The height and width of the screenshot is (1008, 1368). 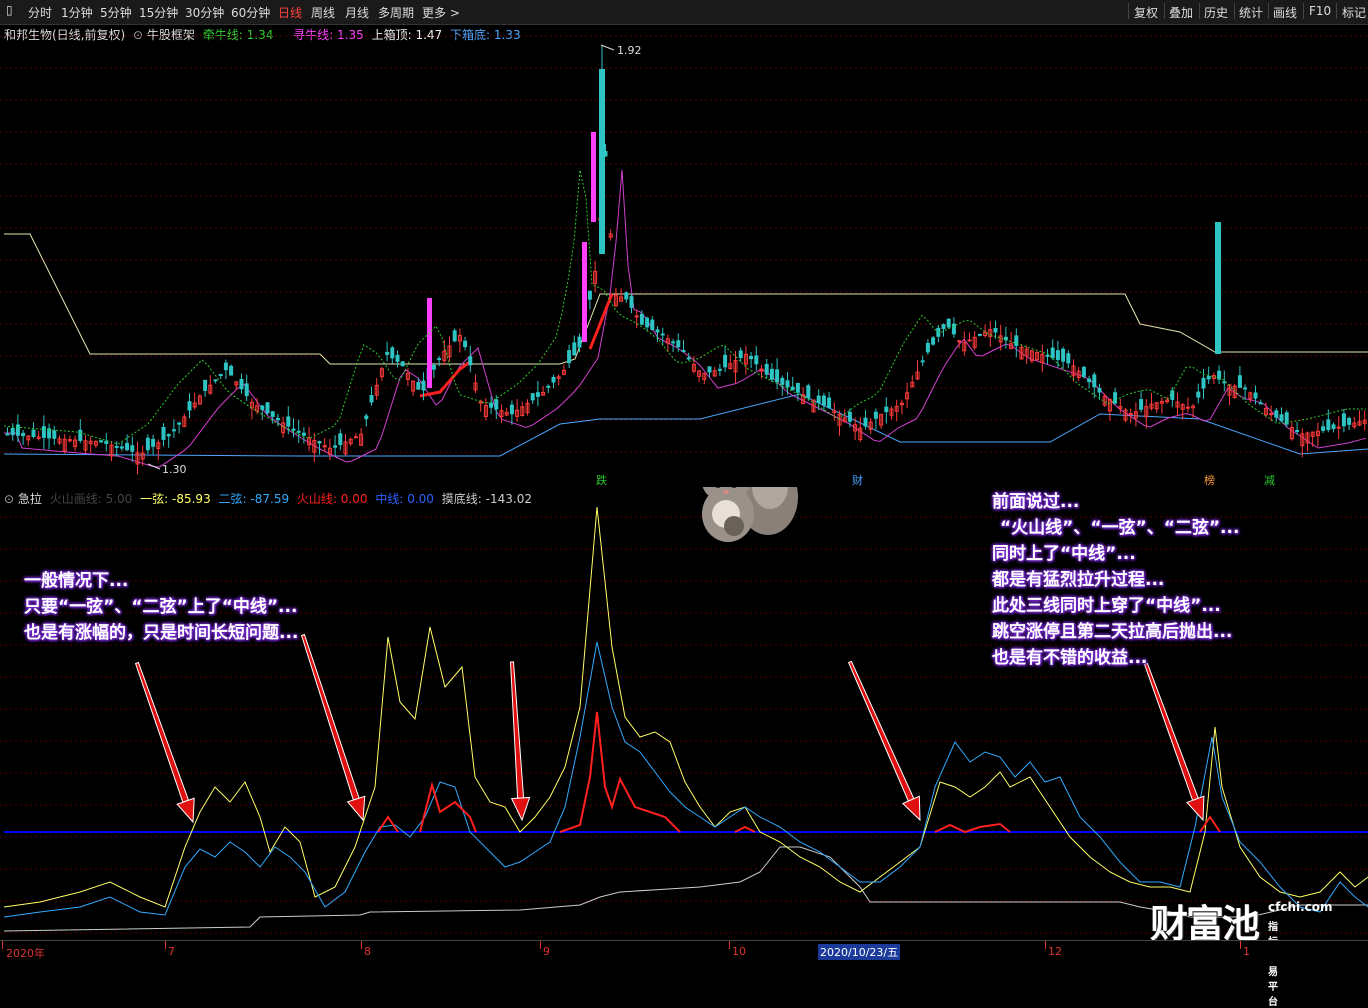 What do you see at coordinates (429, 343) in the screenshot?
I see `limit-up-bar` at bounding box center [429, 343].